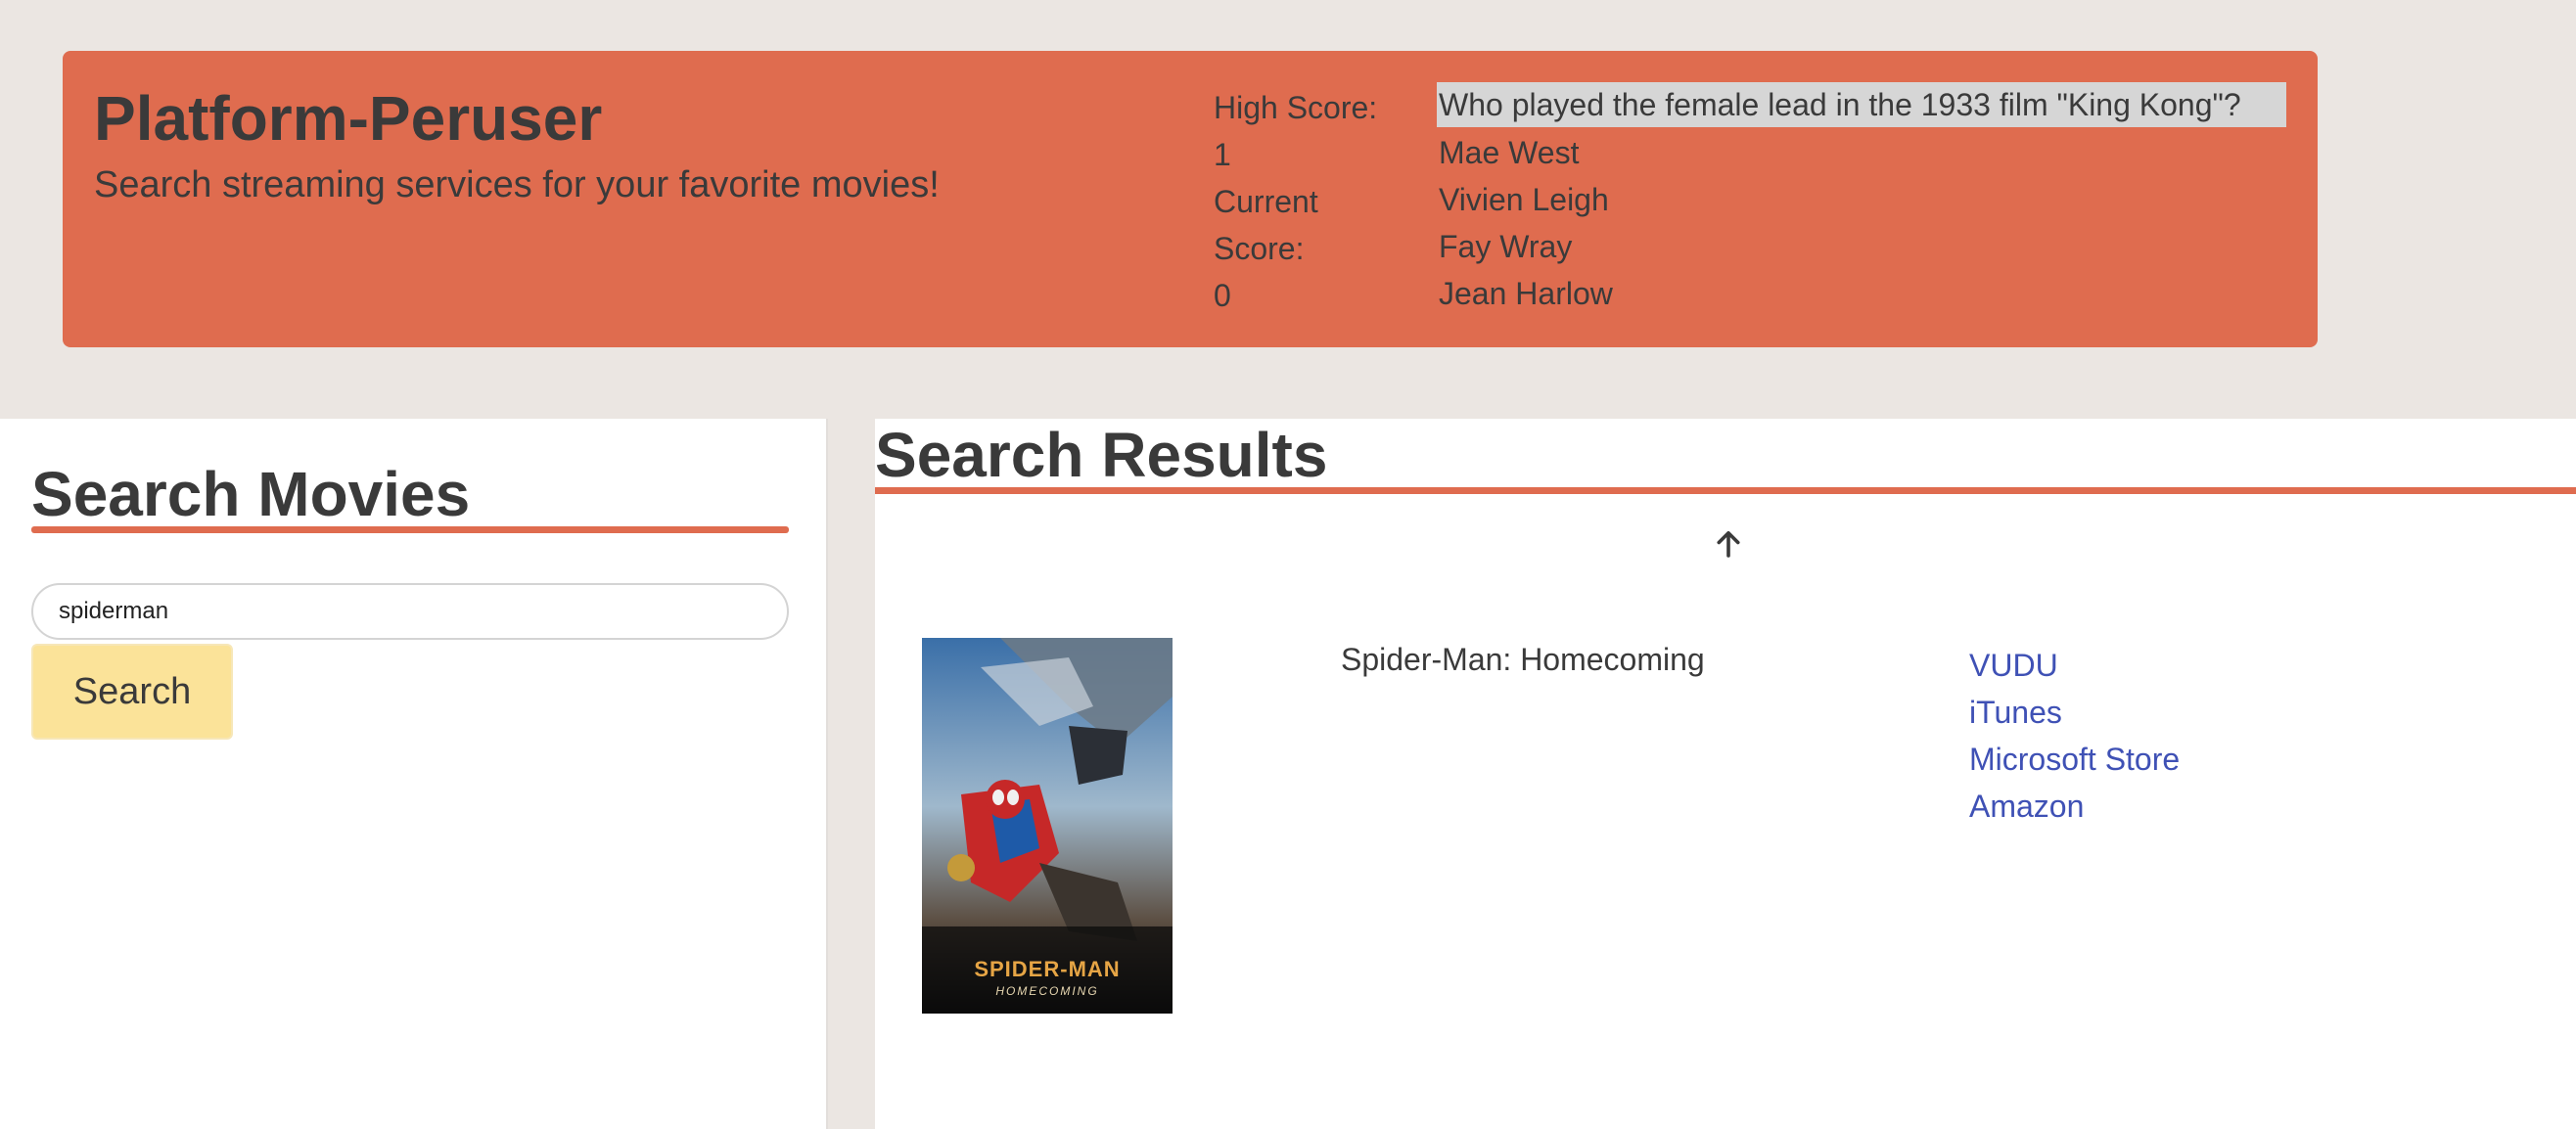 This screenshot has height=1129, width=2576. Describe the element at coordinates (1861, 291) in the screenshot. I see `trivia-option: Jean Harlow` at that location.